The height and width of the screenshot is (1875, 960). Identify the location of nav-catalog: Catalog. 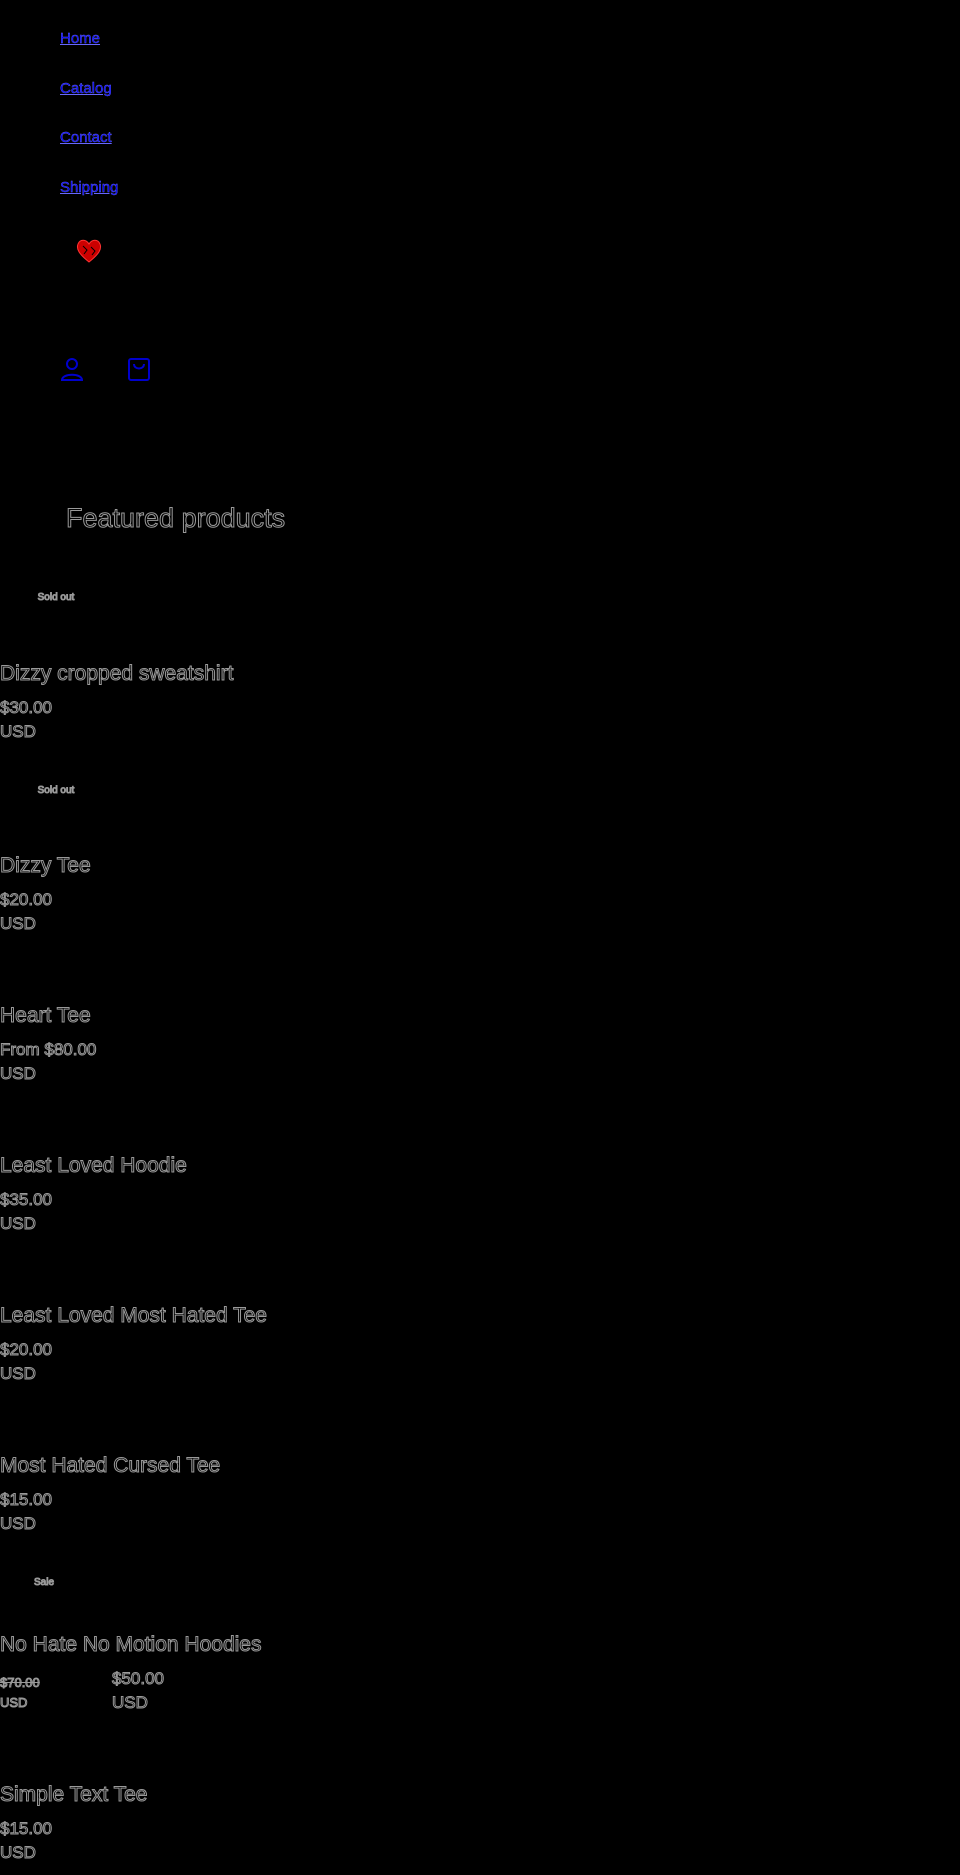
(86, 88).